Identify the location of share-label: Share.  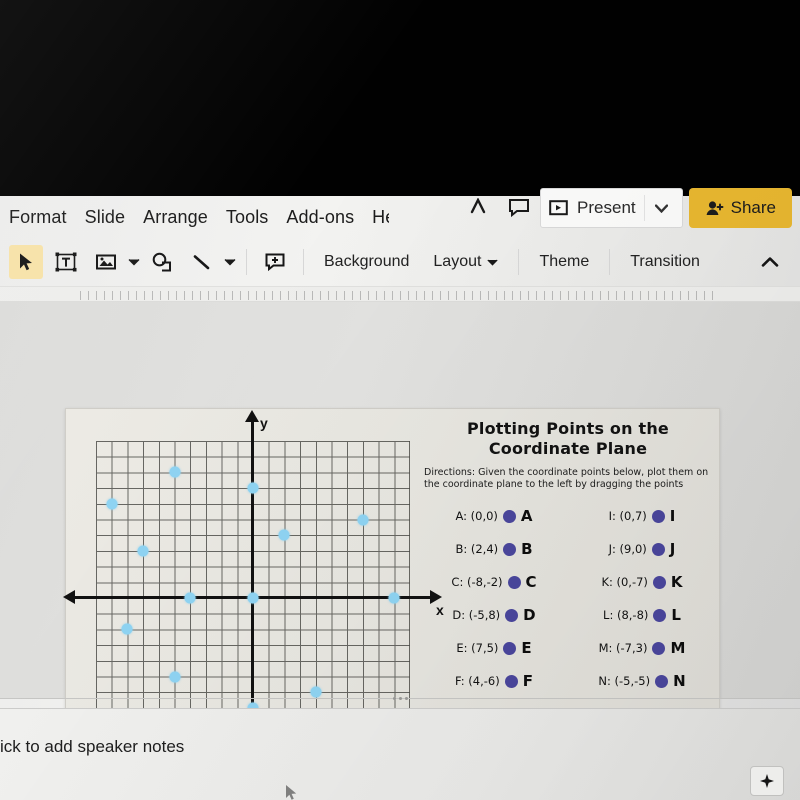
(753, 207).